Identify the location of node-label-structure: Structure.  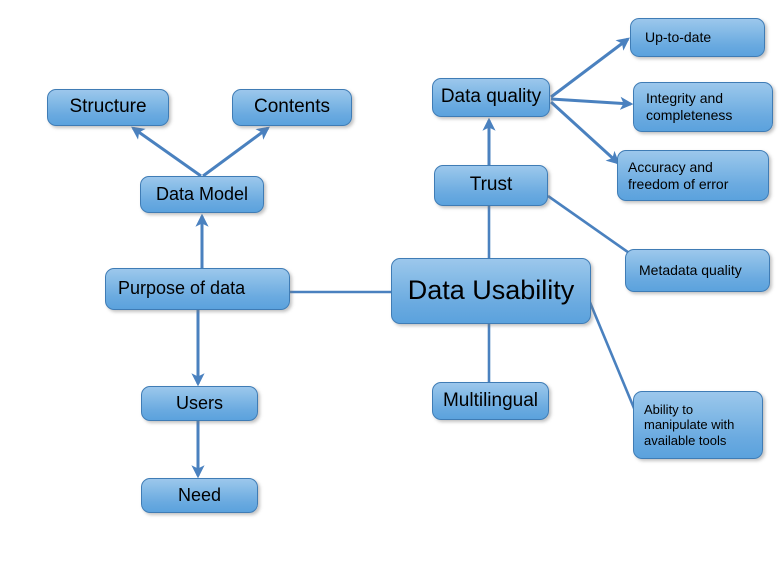
(108, 107).